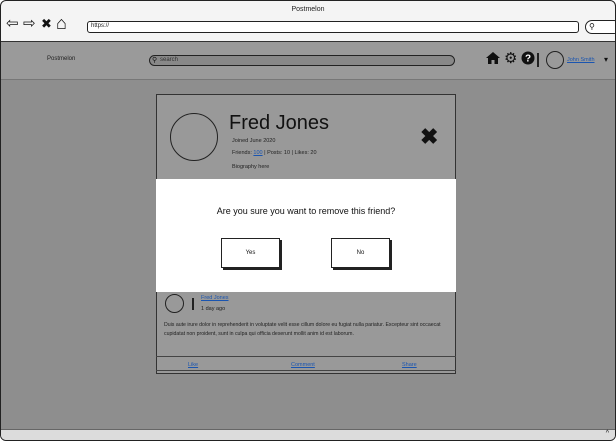 The width and height of the screenshot is (616, 441). I want to click on profile-avatar, so click(194, 137).